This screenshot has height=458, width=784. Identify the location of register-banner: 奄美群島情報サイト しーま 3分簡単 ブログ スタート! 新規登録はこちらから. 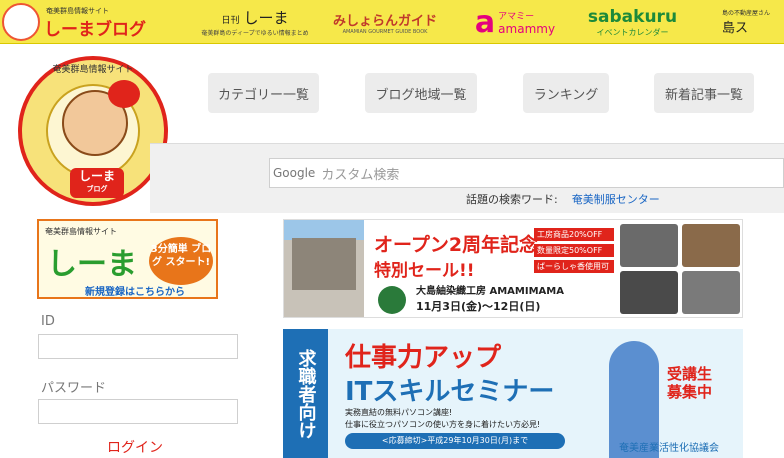
(127, 259).